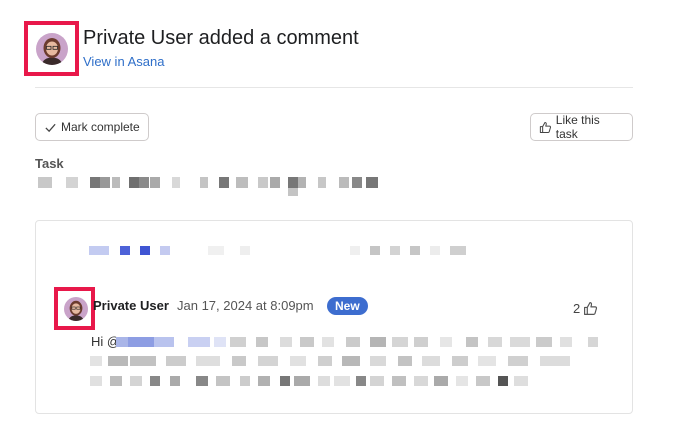  I want to click on check-icon, so click(50, 127).